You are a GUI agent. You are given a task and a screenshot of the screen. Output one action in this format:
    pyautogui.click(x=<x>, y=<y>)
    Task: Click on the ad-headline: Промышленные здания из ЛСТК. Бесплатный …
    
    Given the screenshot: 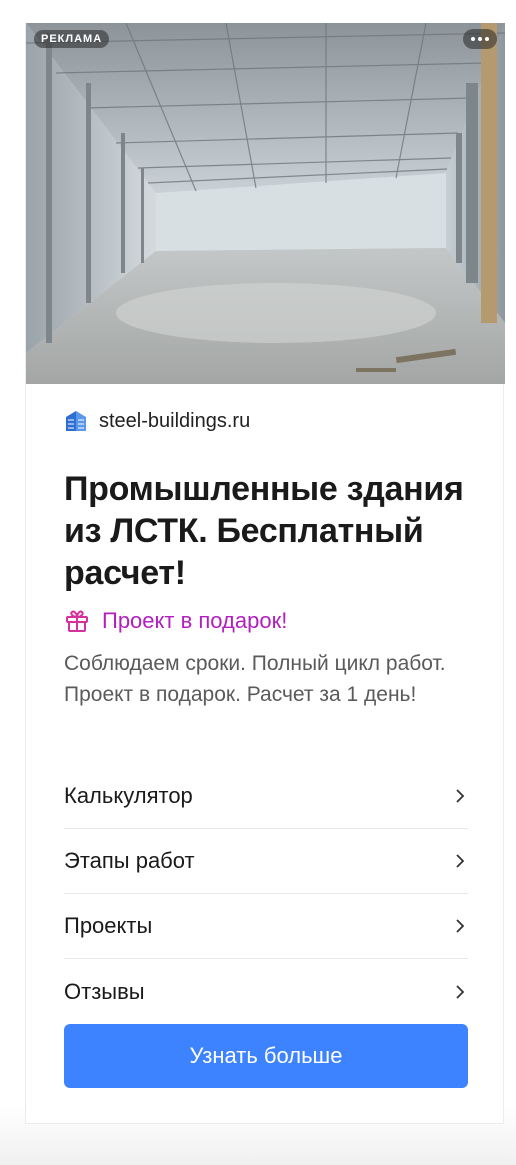 What is the action you would take?
    pyautogui.click(x=266, y=531)
    